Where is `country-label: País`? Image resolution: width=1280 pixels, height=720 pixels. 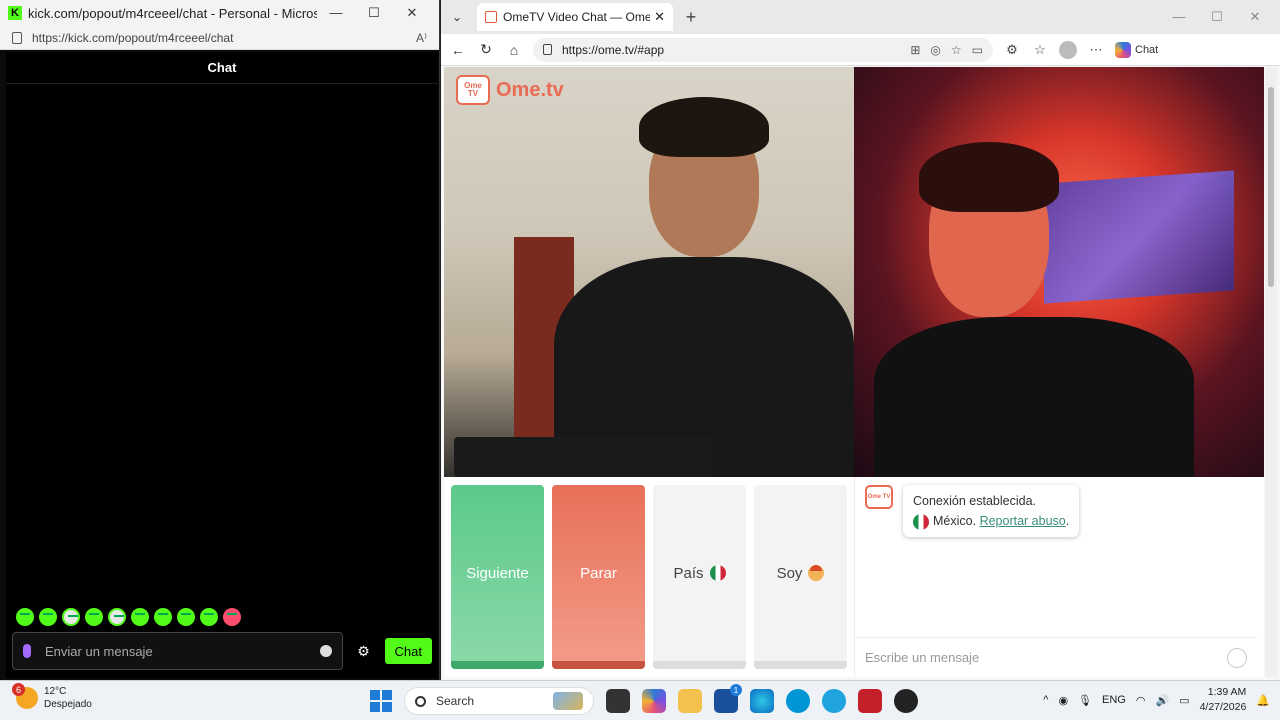 country-label: País is located at coordinates (688, 573).